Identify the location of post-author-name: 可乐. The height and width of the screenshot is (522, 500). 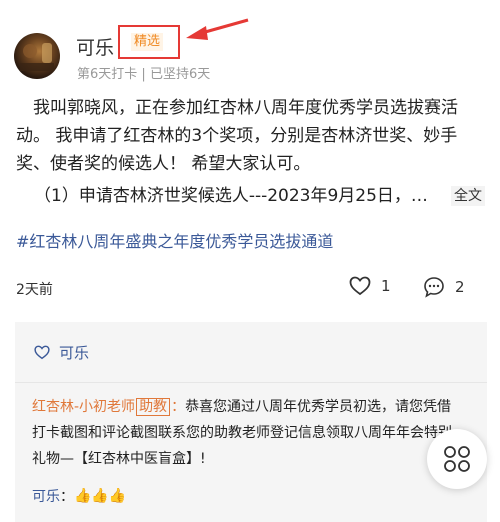
(95, 46).